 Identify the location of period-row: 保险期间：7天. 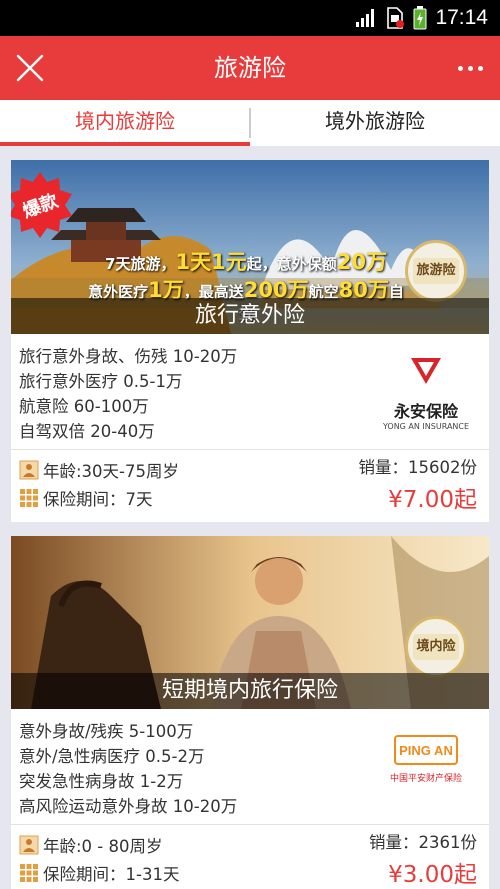
(86, 498).